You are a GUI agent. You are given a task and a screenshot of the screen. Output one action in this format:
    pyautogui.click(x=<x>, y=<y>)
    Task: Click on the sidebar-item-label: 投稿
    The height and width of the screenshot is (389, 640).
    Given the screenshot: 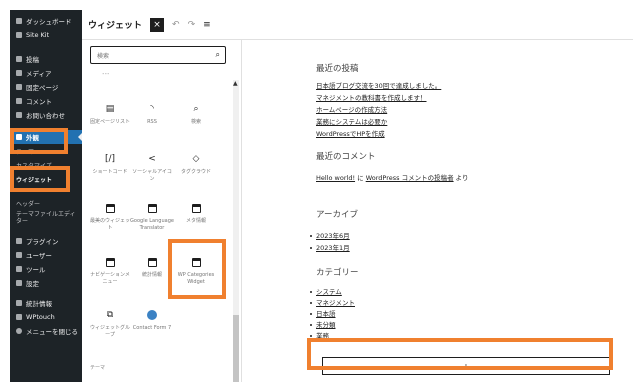 What is the action you would take?
    pyautogui.click(x=32, y=60)
    